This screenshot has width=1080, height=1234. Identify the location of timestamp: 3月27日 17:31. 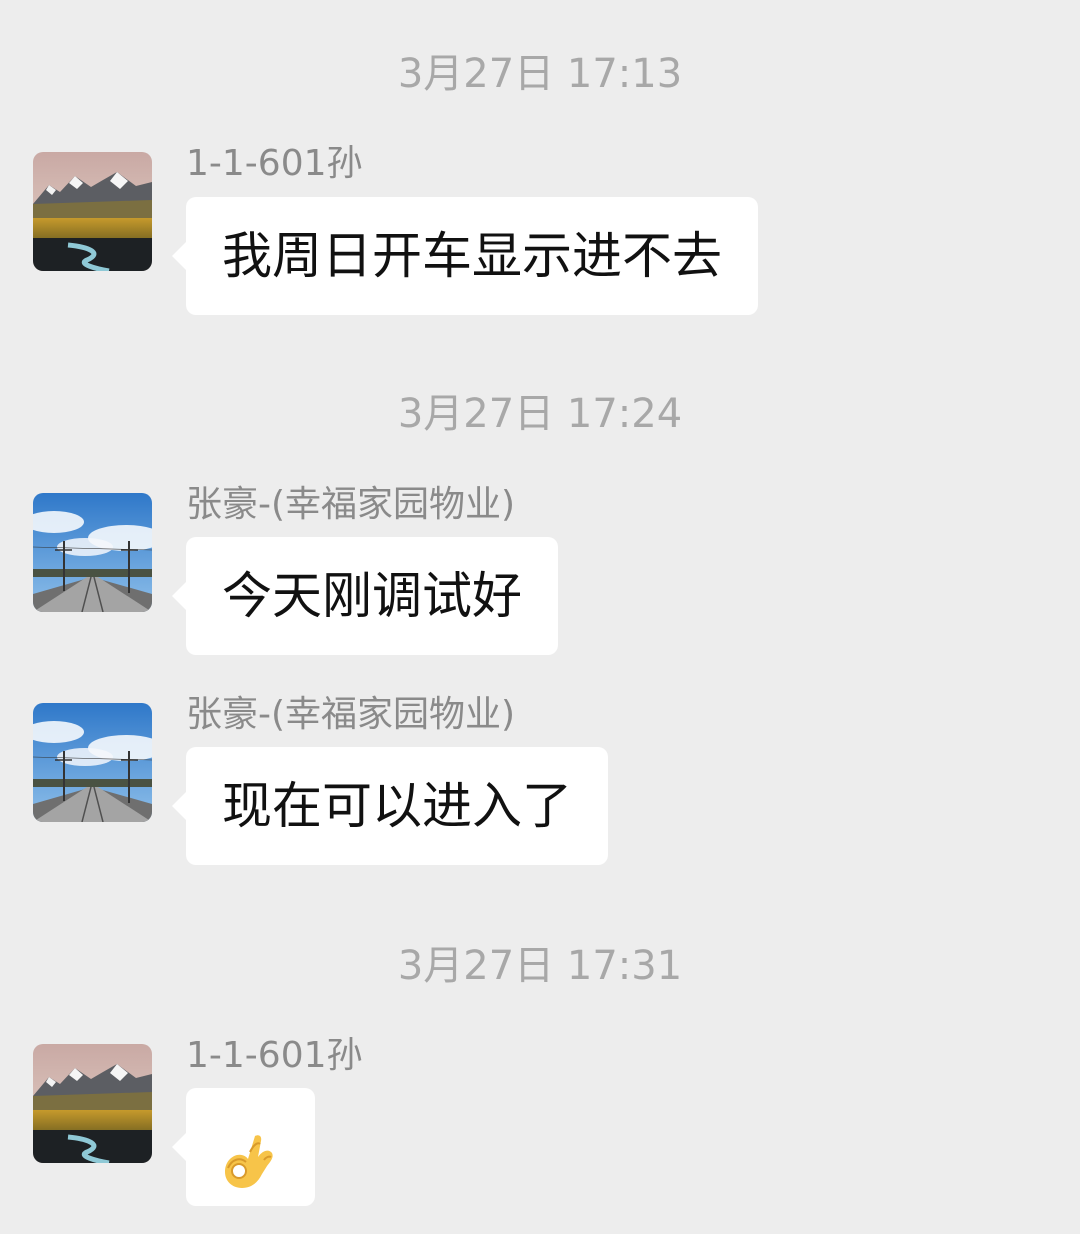
(540, 966).